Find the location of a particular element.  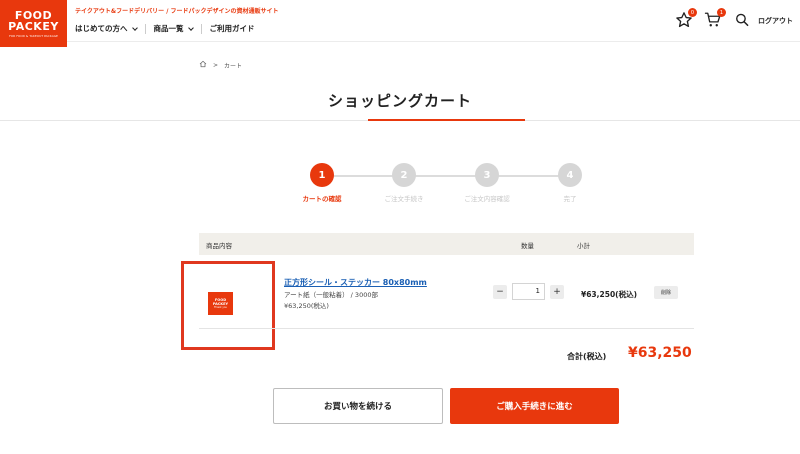

qty-increment-button: + is located at coordinates (557, 291).